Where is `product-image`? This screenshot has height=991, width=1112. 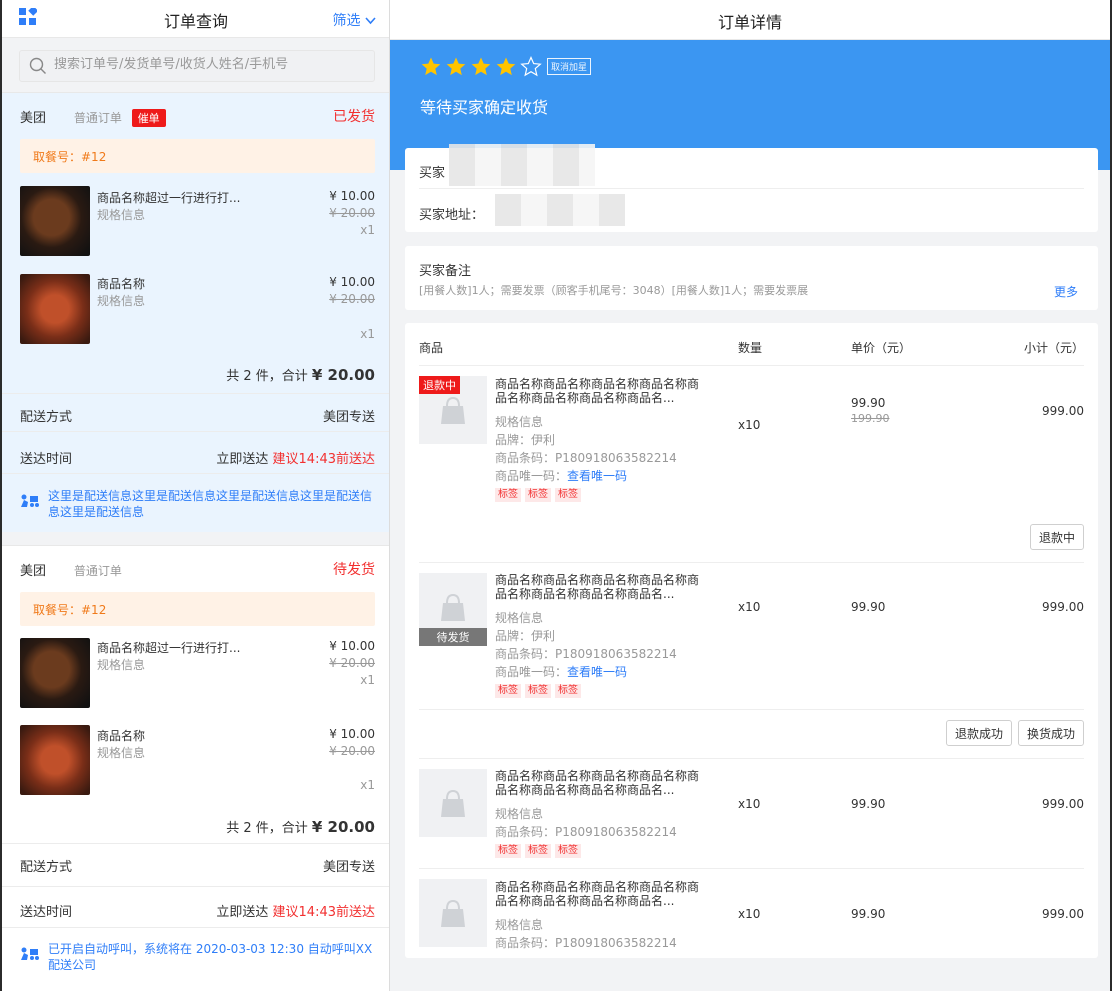
product-image is located at coordinates (453, 803).